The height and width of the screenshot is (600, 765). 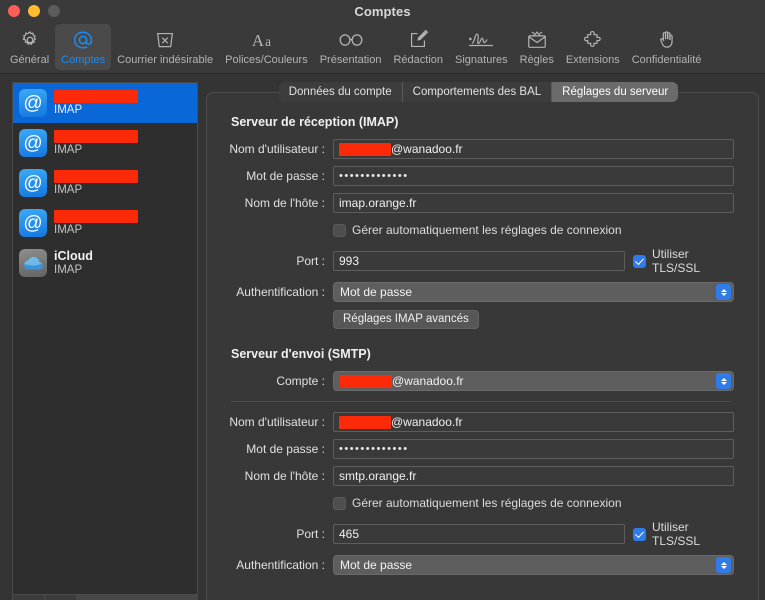 I want to click on toolbar-item-redaction: Rédaction, so click(x=418, y=47).